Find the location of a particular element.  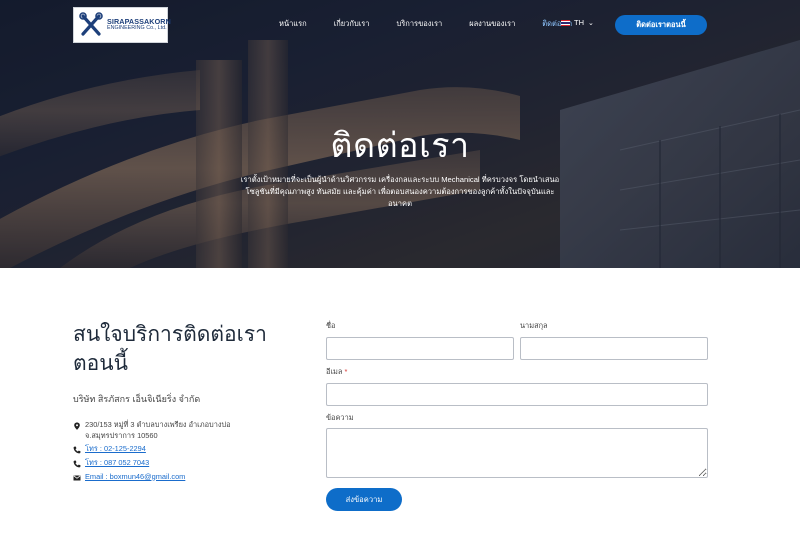

chevron-down-icon: ⌄ is located at coordinates (591, 23).